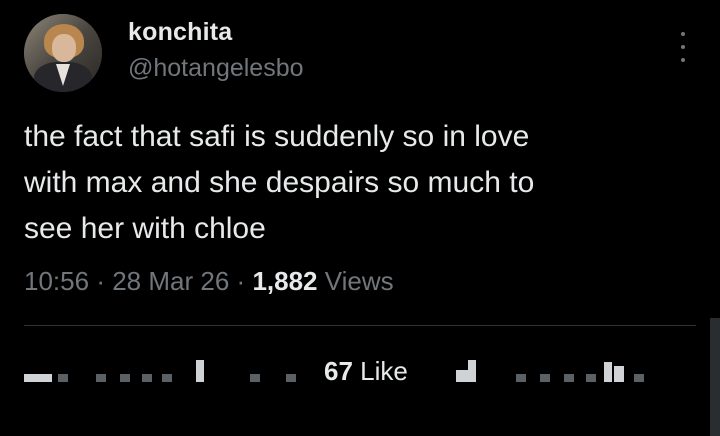 Image resolution: width=720 pixels, height=436 pixels. I want to click on tweet-date: 28 Mar 26, so click(170, 281).